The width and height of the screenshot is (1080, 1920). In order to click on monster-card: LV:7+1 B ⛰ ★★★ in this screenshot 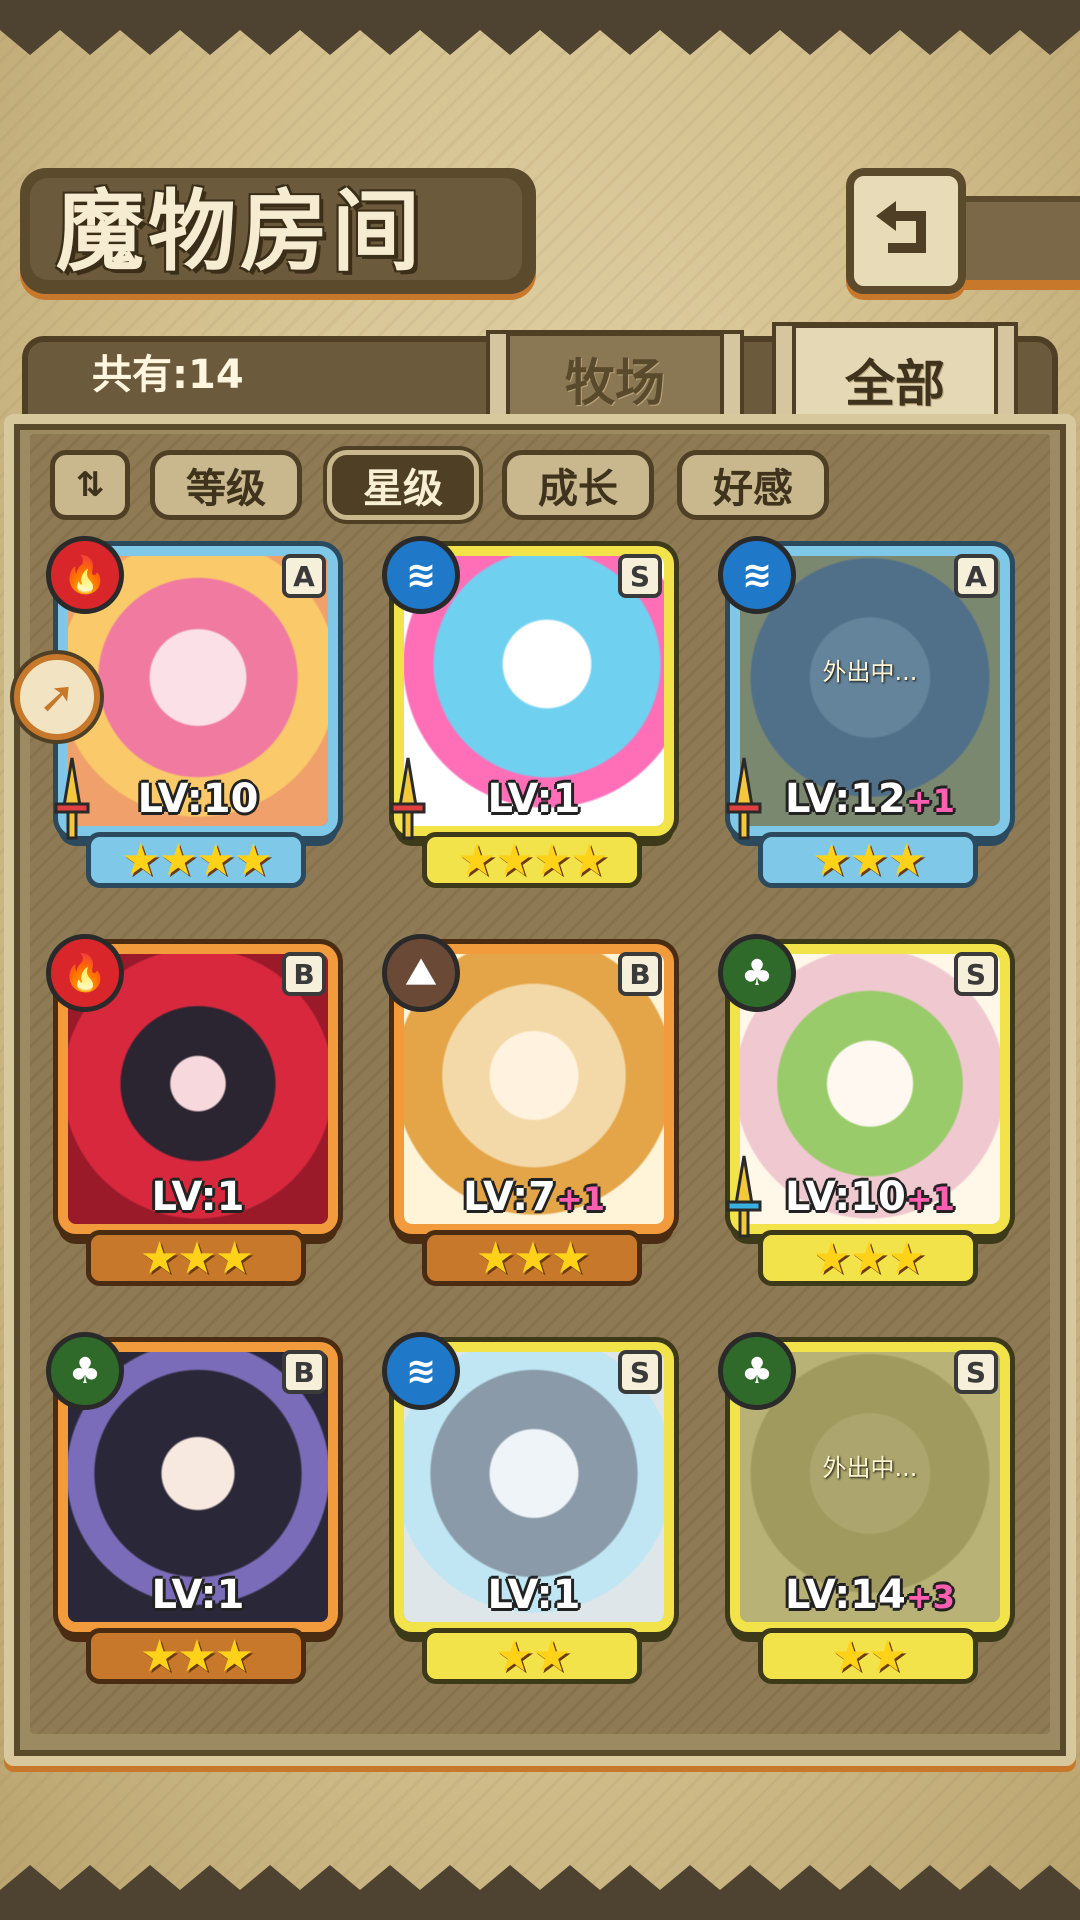, I will do `click(532, 1114)`.